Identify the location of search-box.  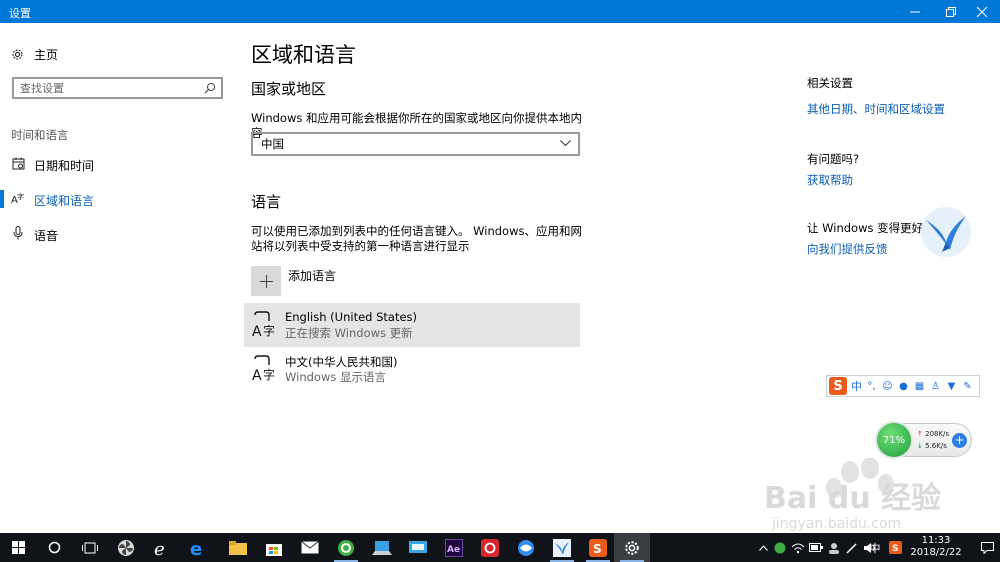
(117, 88).